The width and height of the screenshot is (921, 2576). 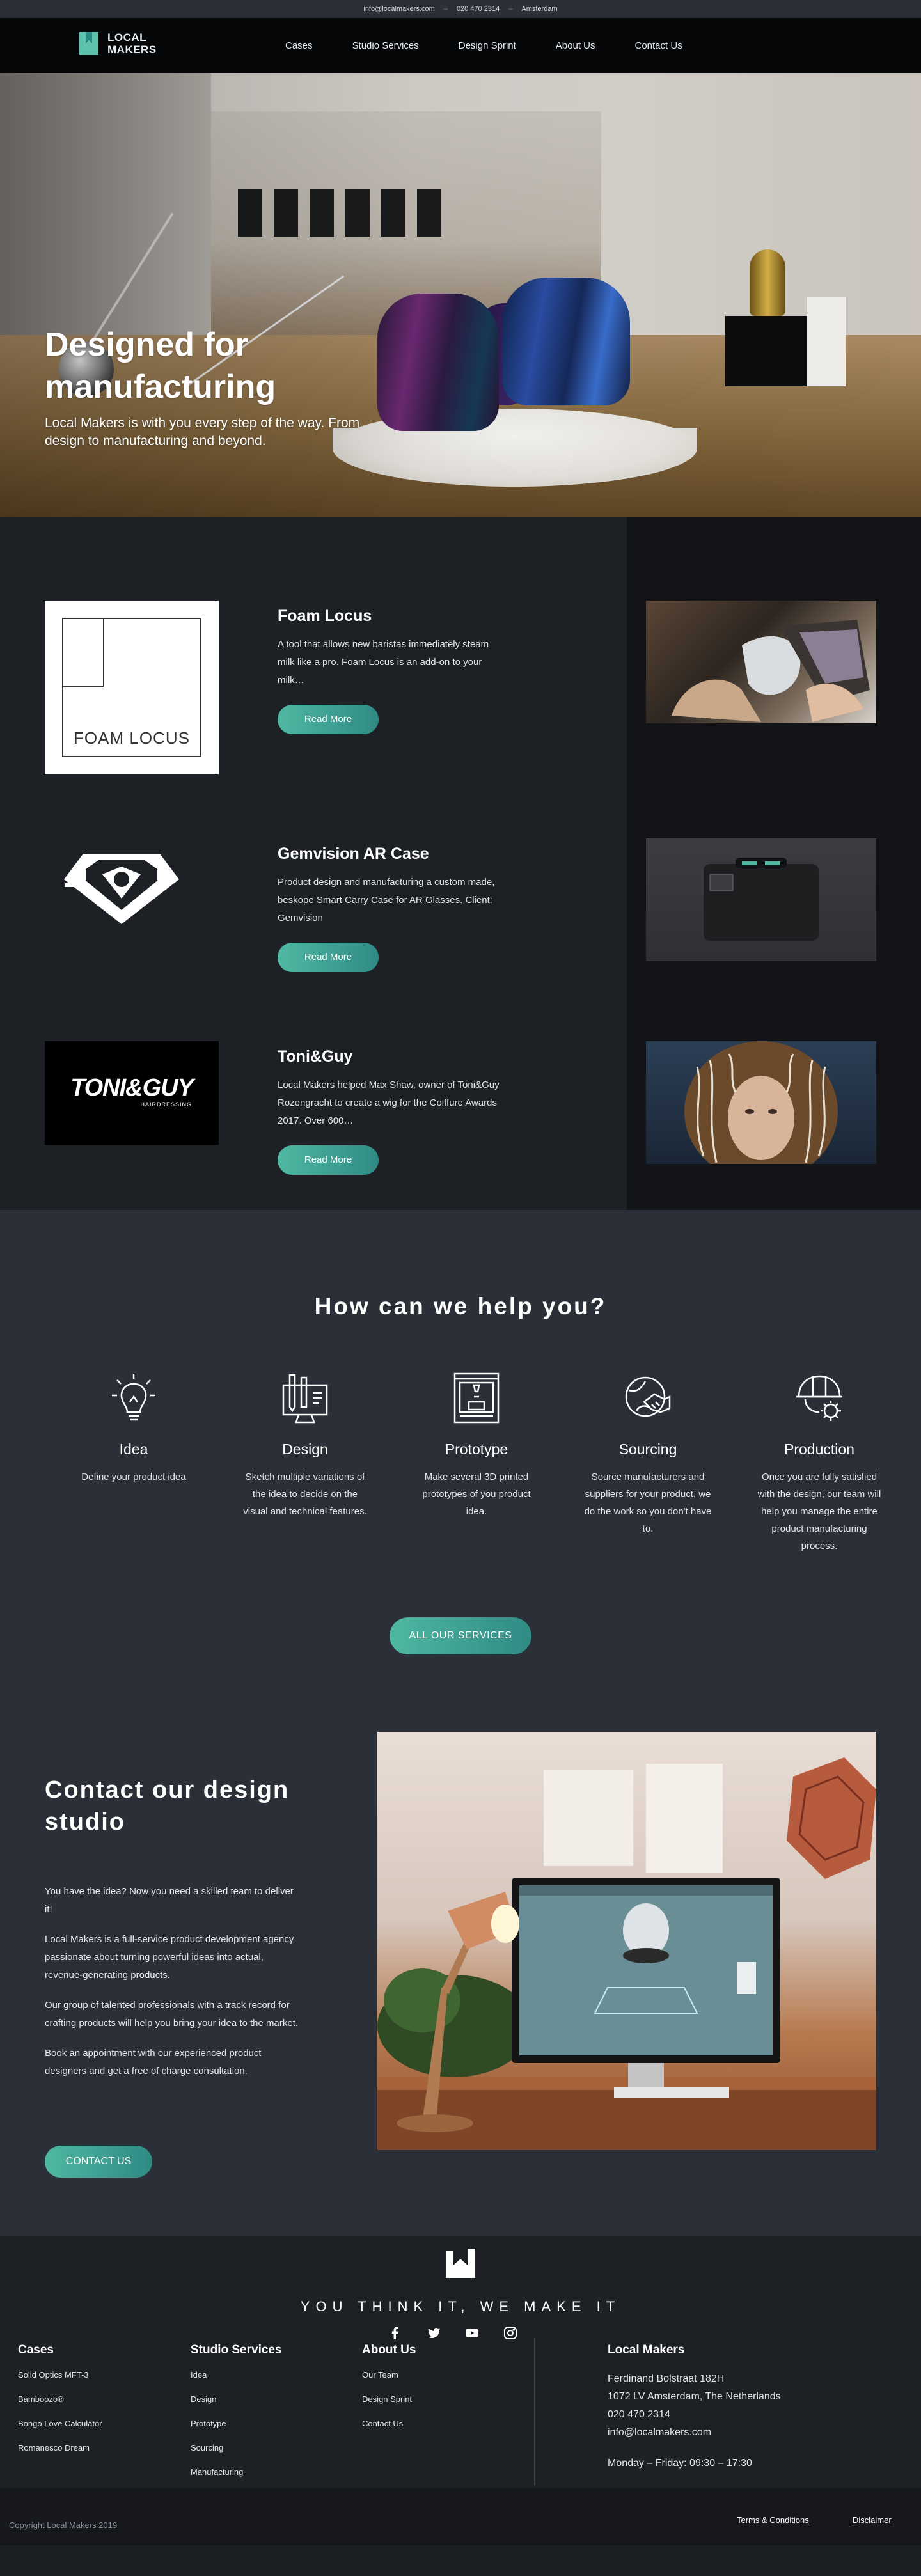 I want to click on topbar-city: Amsterdam, so click(x=539, y=9).